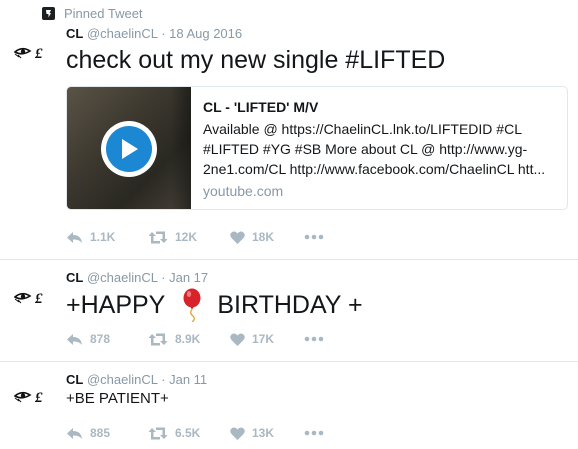  I want to click on retweet-button: 12K, so click(189, 237).